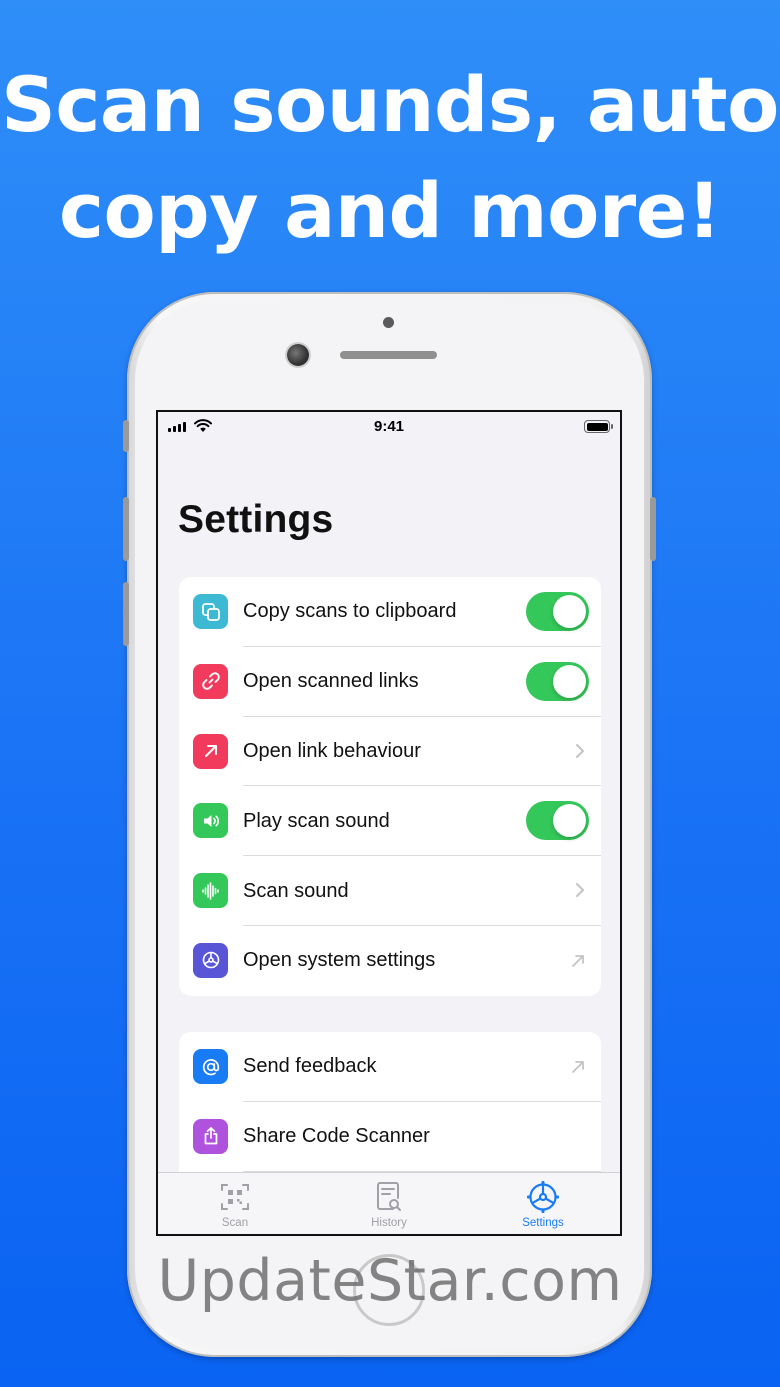 This screenshot has width=780, height=1387. Describe the element at coordinates (543, 1223) in the screenshot. I see `tab-label: Settings` at that location.